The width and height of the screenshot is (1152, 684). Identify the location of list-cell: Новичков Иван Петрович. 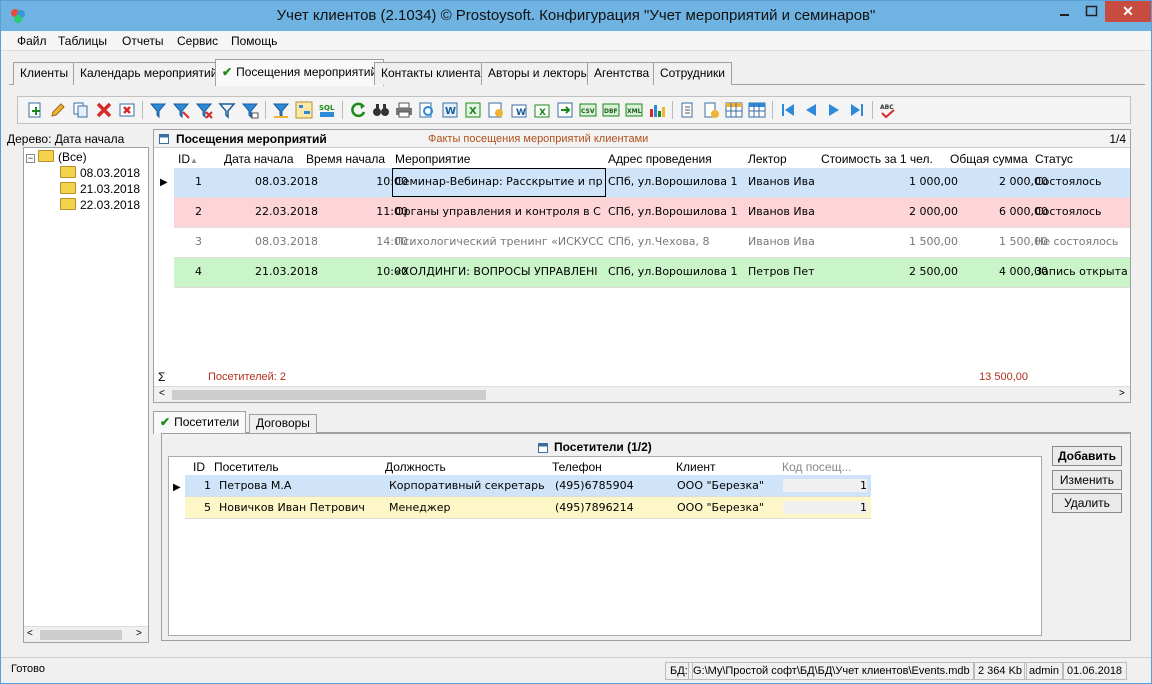
(292, 507).